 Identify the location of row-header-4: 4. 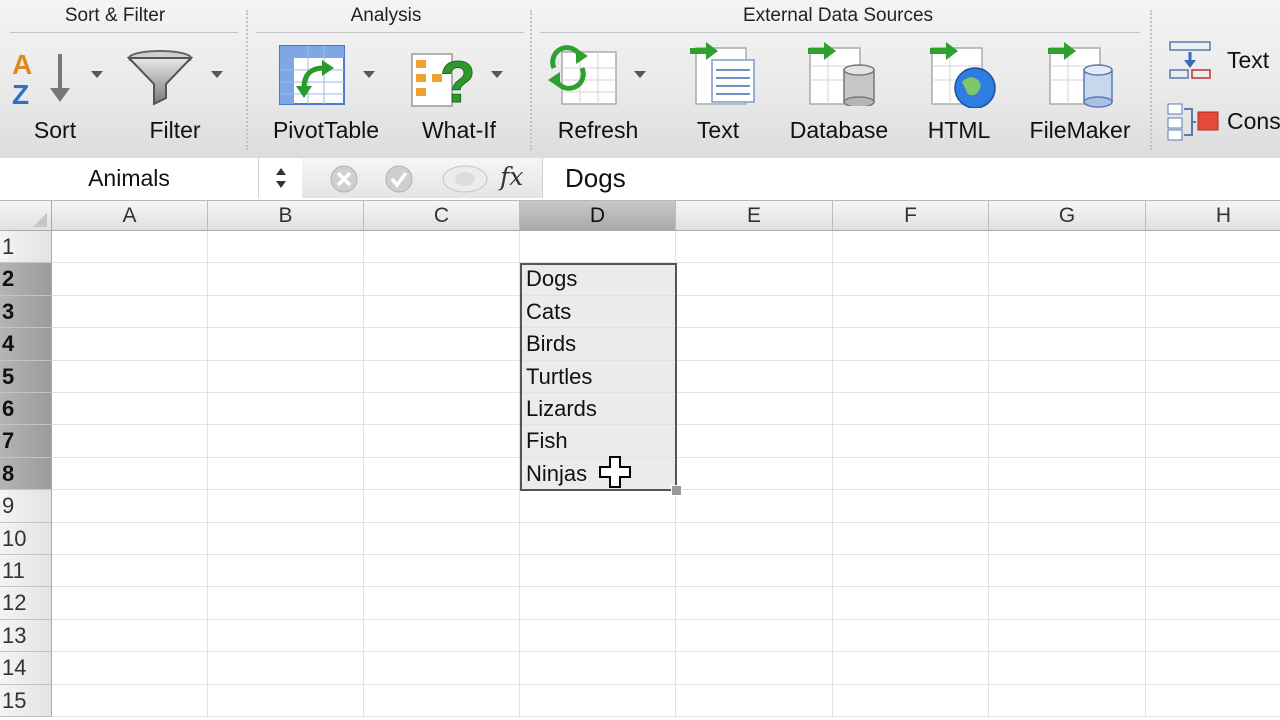
(26, 344).